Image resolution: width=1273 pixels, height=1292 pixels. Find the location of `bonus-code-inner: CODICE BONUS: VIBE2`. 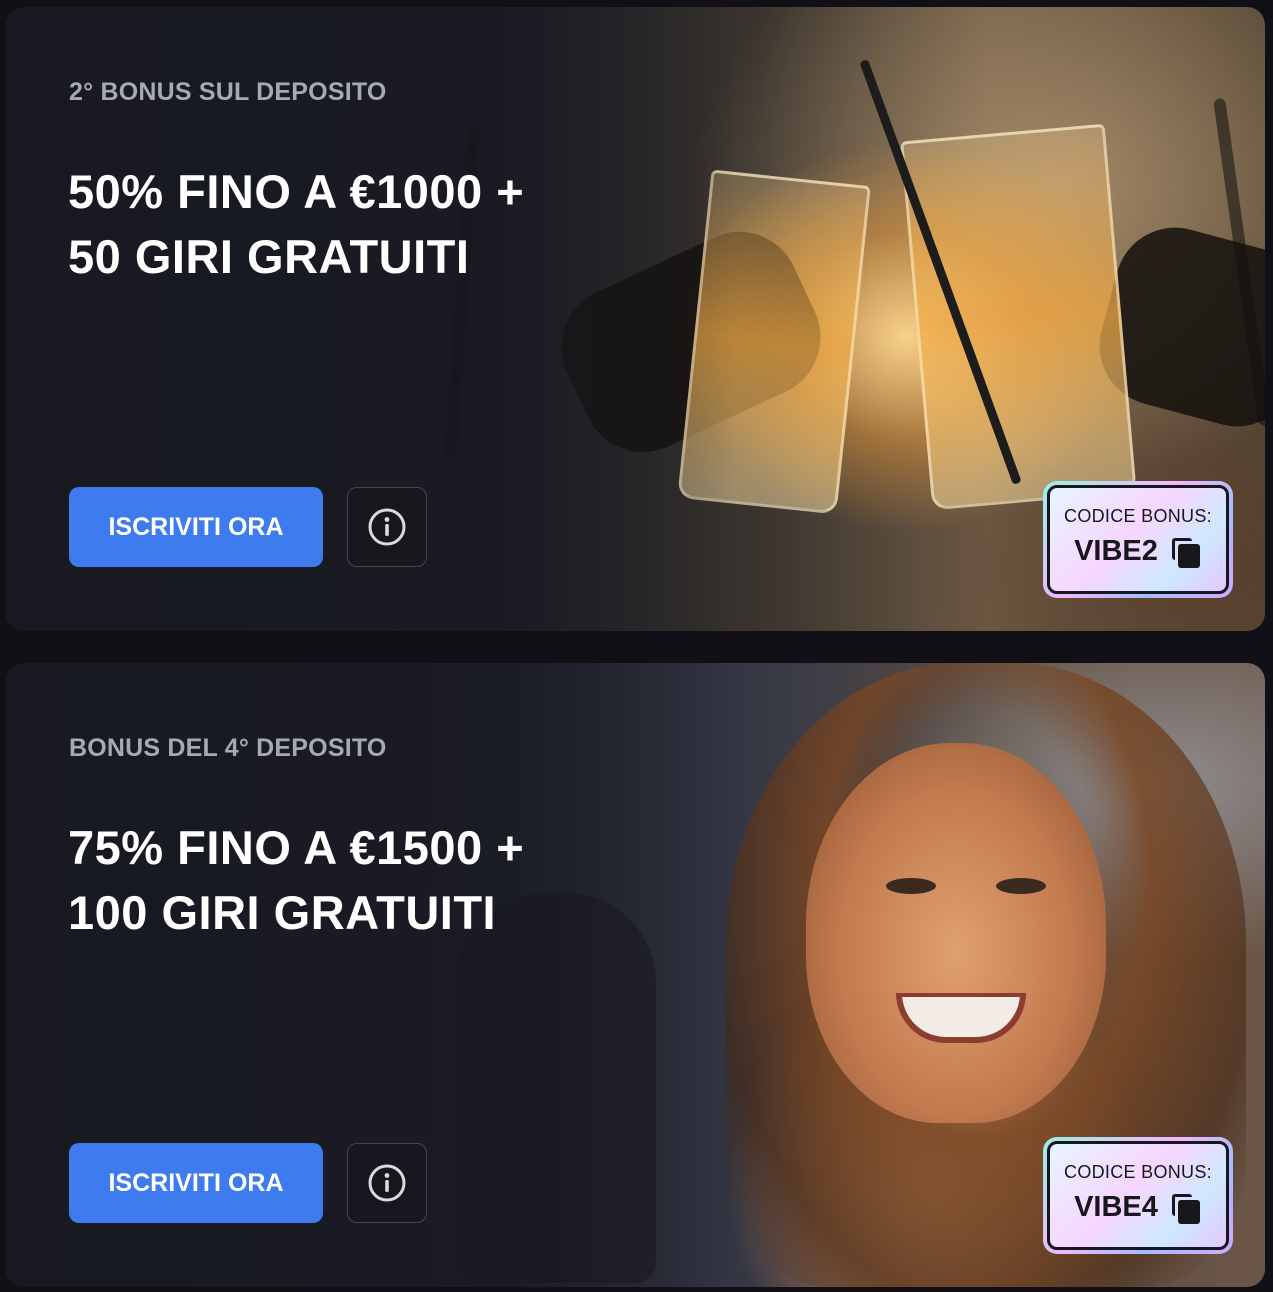

bonus-code-inner: CODICE BONUS: VIBE2 is located at coordinates (1138, 539).